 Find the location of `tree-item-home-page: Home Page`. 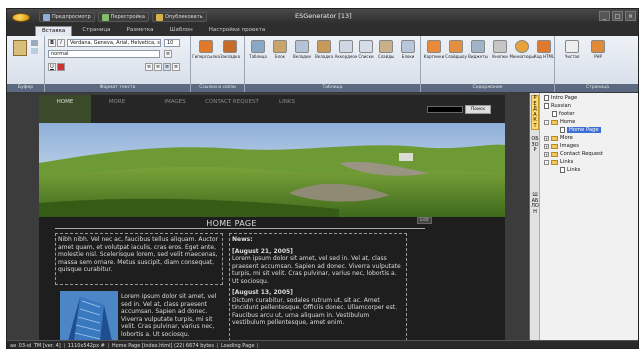

tree-item-home-page: Home Page is located at coordinates (580, 130).